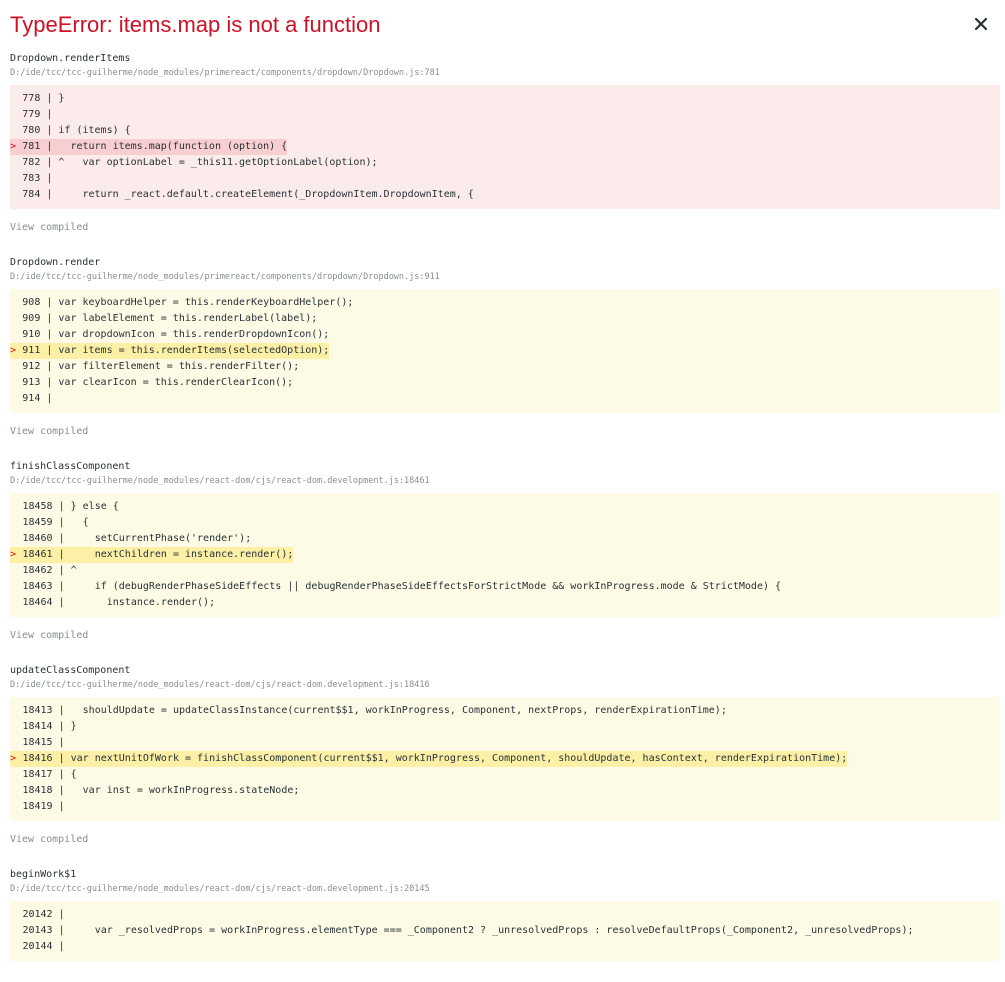 Image resolution: width=1005 pixels, height=982 pixels. Describe the element at coordinates (37, 506) in the screenshot. I see `line-number: 18458` at that location.